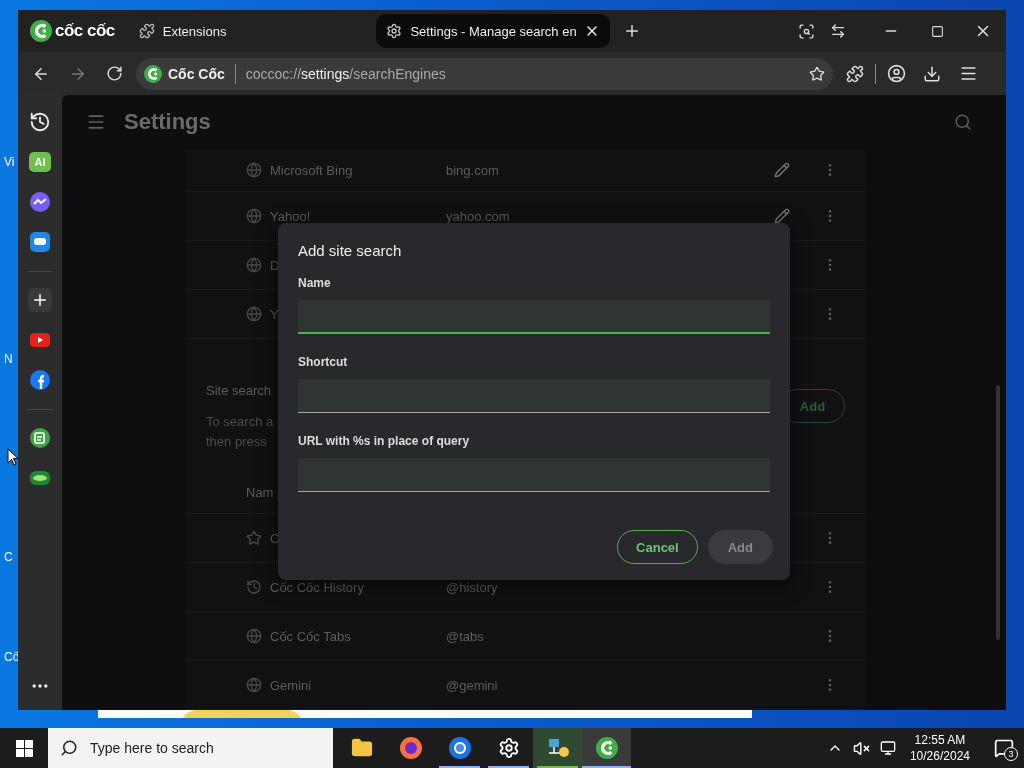 The image size is (1024, 768). I want to click on section-title: Site search, so click(239, 391).